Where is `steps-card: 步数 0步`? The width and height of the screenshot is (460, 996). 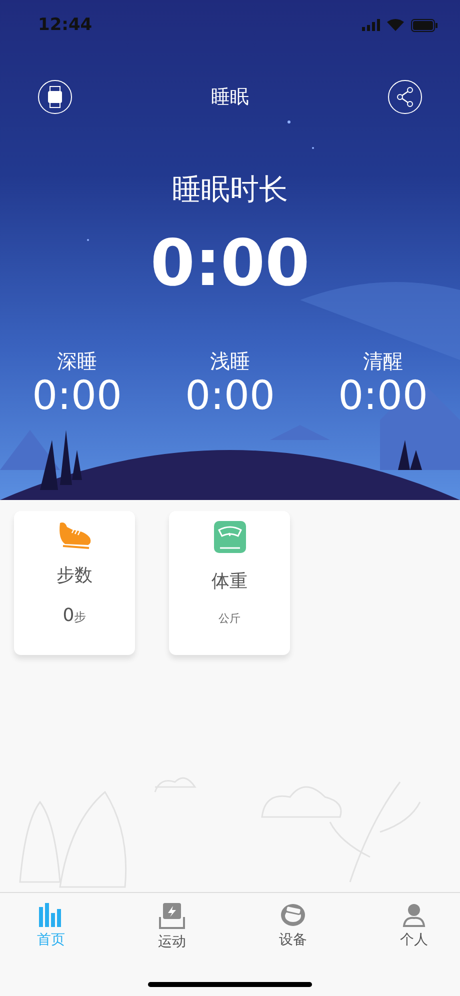 steps-card: 步数 0步 is located at coordinates (74, 583).